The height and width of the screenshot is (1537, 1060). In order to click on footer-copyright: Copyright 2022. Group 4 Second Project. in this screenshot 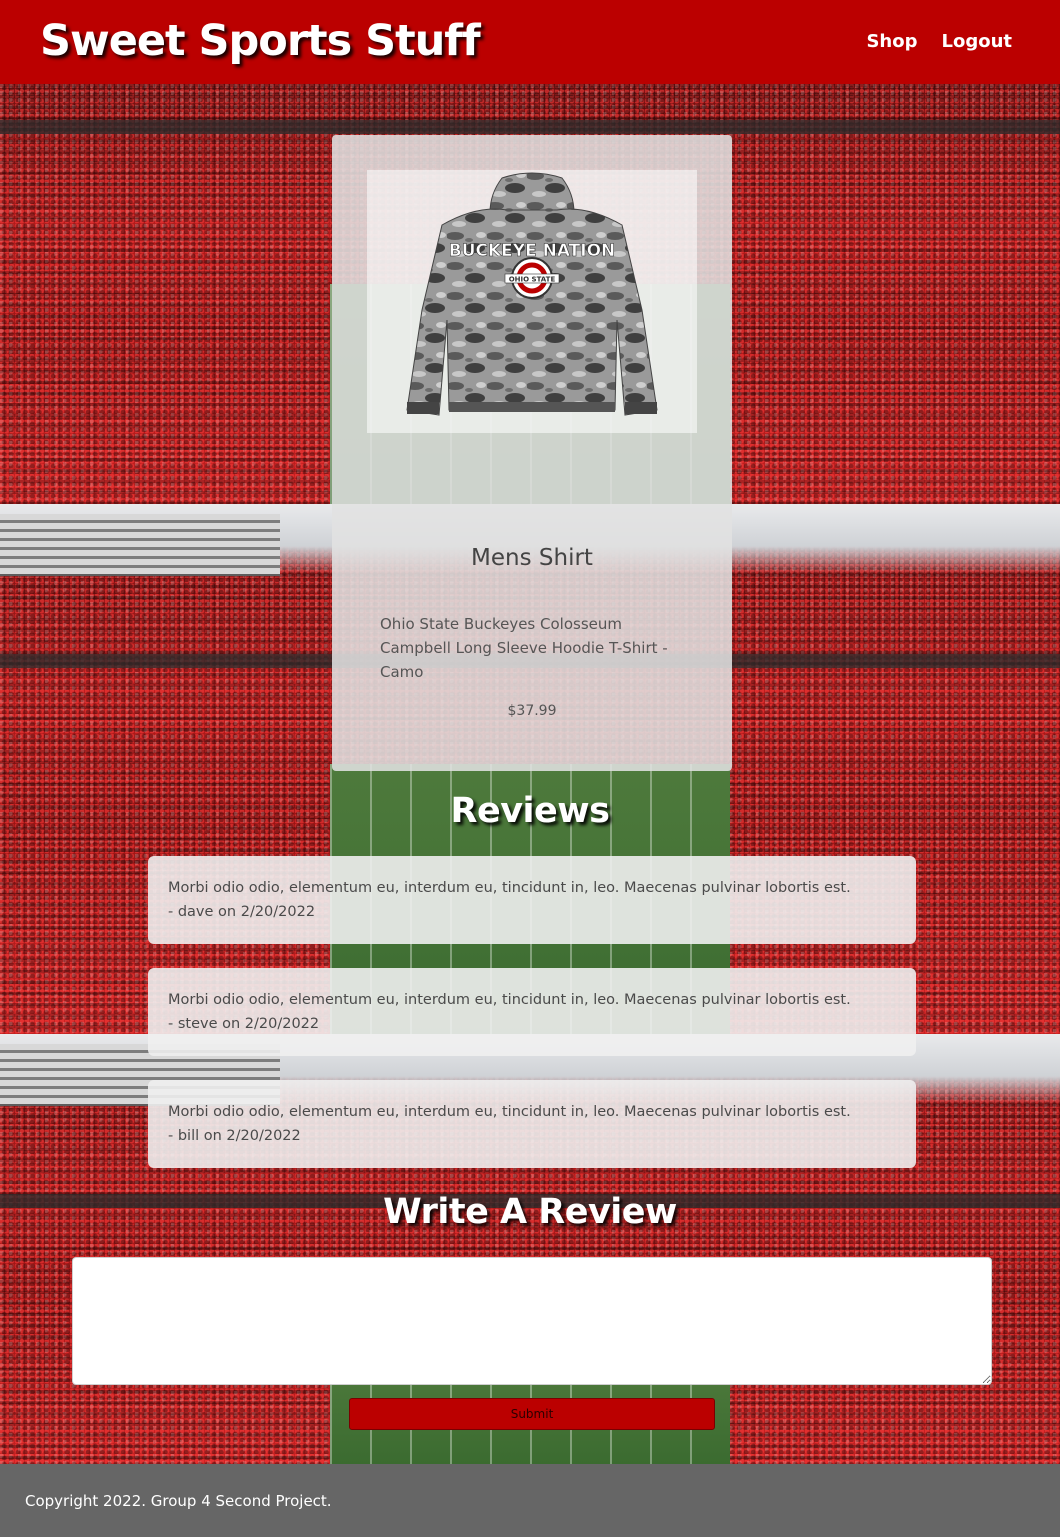, I will do `click(178, 1501)`.